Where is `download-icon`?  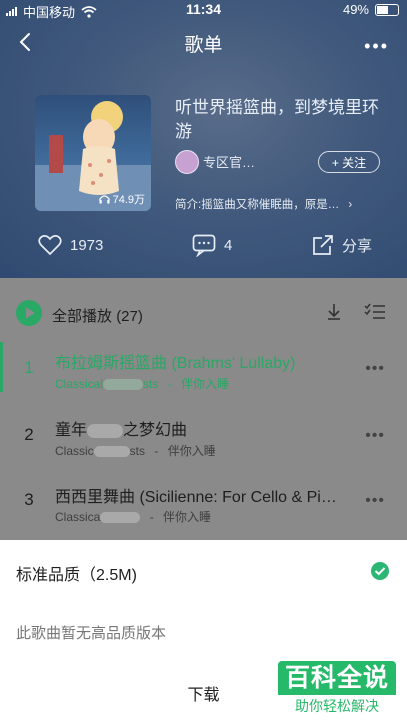 download-icon is located at coordinates (334, 312).